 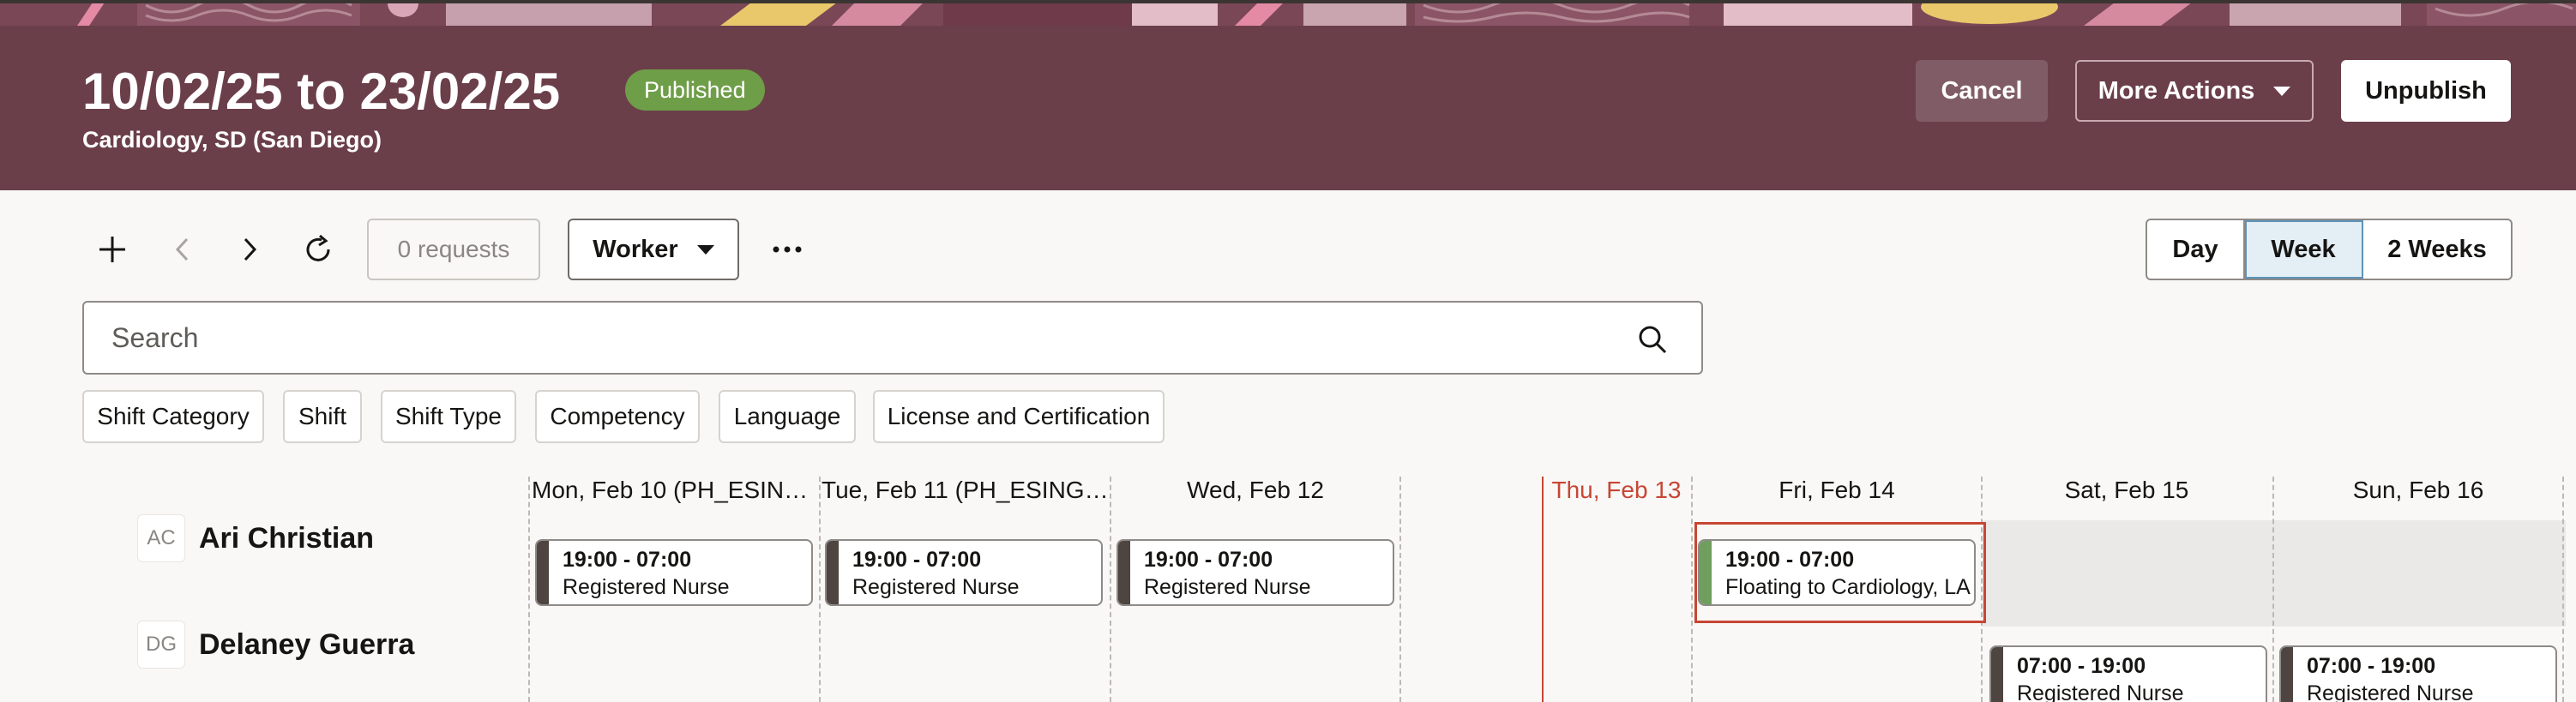 I want to click on range-week: Week, so click(x=2304, y=250).